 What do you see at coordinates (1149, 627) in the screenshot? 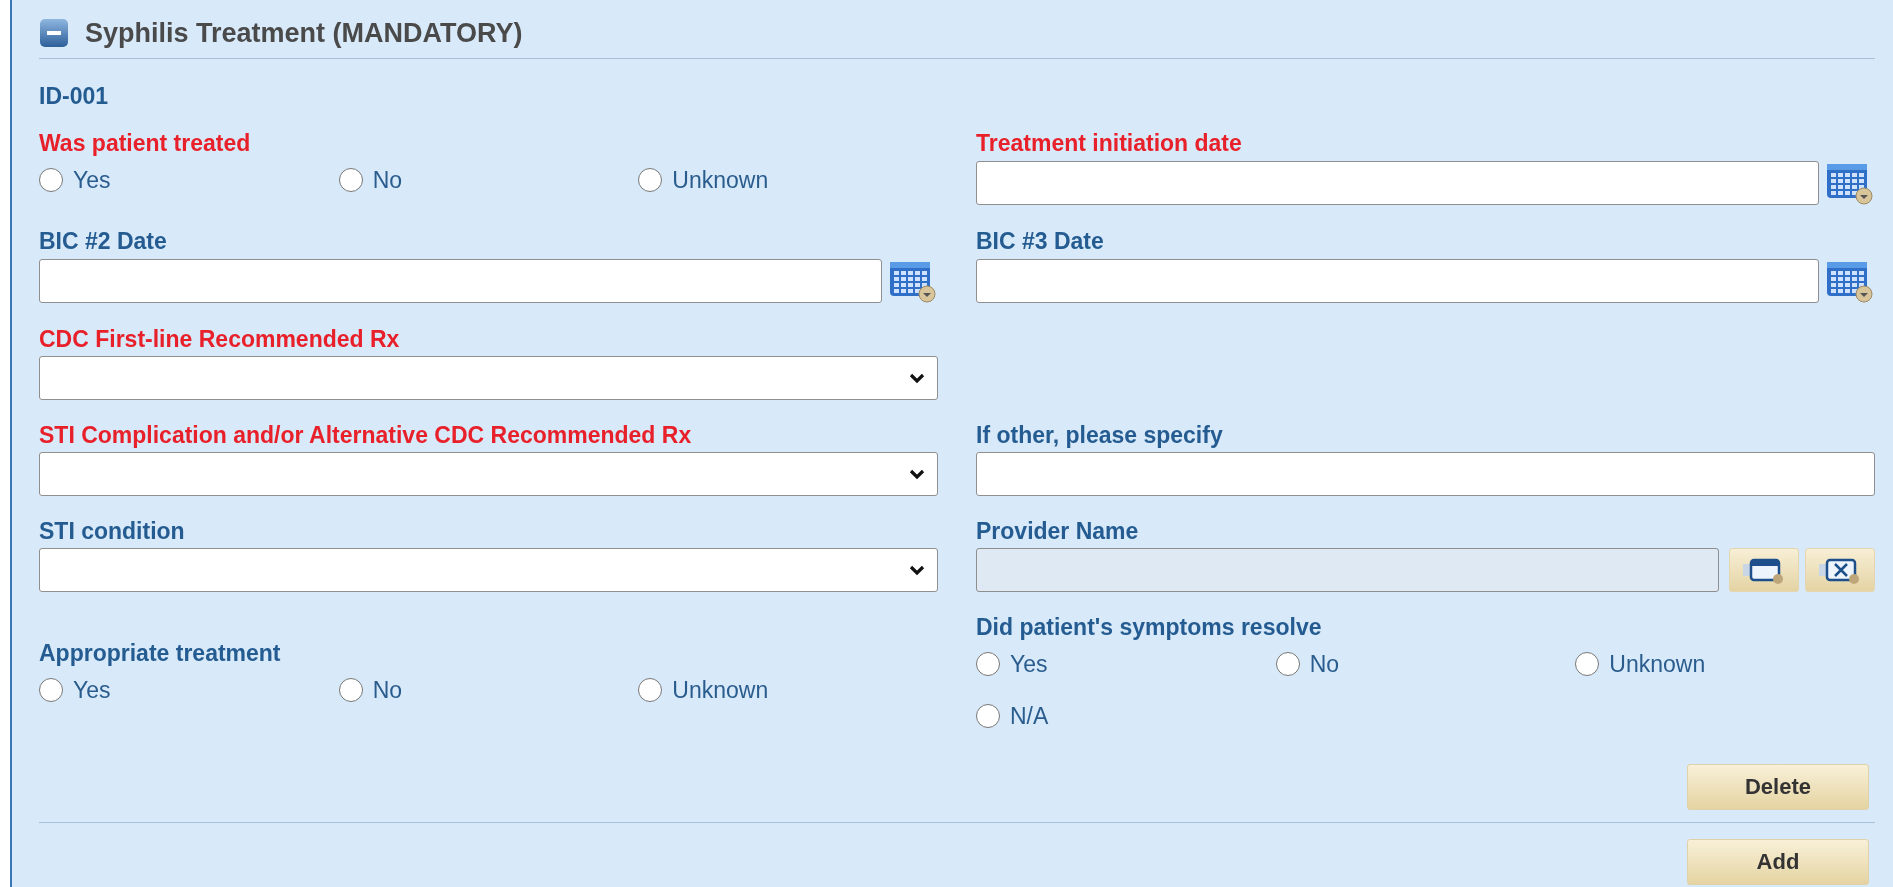
I see `field-label: Did patient's symptoms resolve` at bounding box center [1149, 627].